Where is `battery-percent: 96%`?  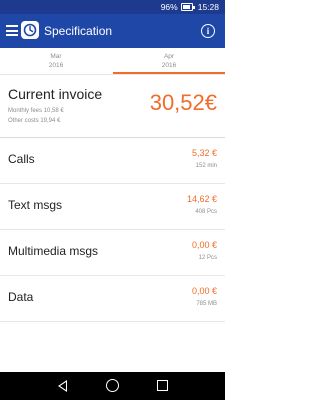
battery-percent: 96% is located at coordinates (169, 7).